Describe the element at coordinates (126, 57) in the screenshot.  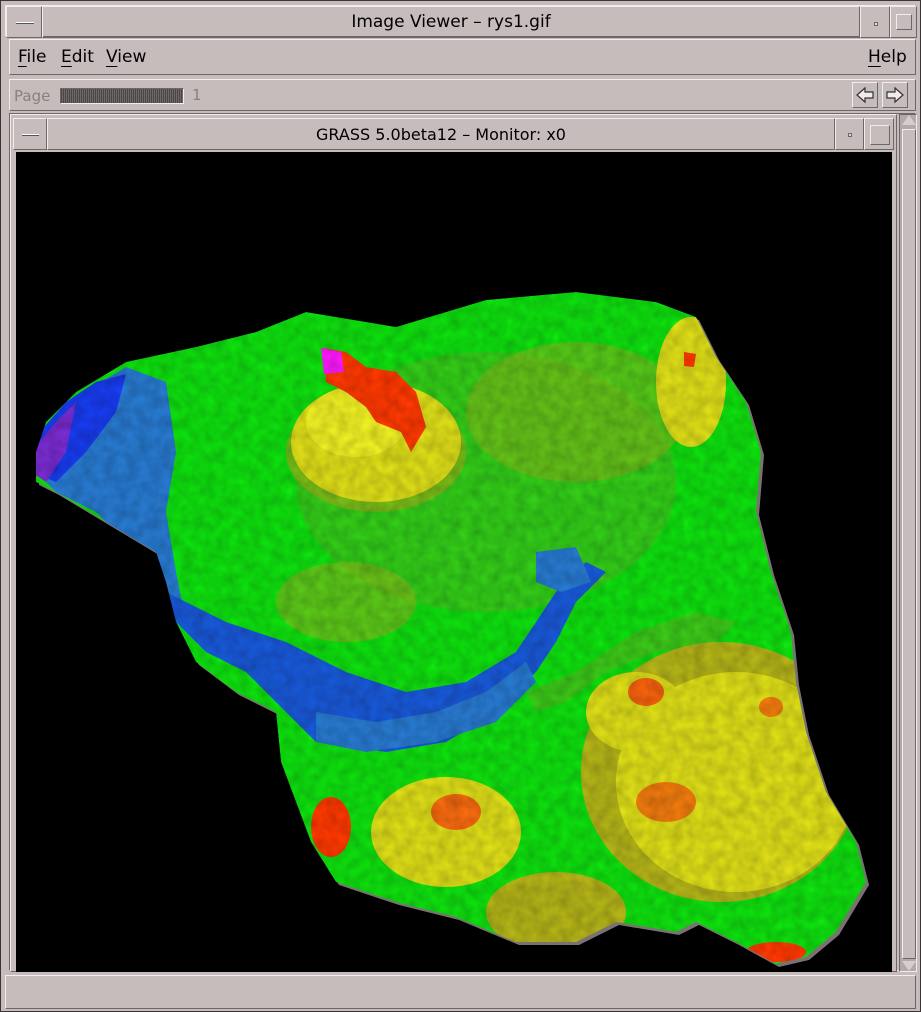
I see `menu-view: View` at that location.